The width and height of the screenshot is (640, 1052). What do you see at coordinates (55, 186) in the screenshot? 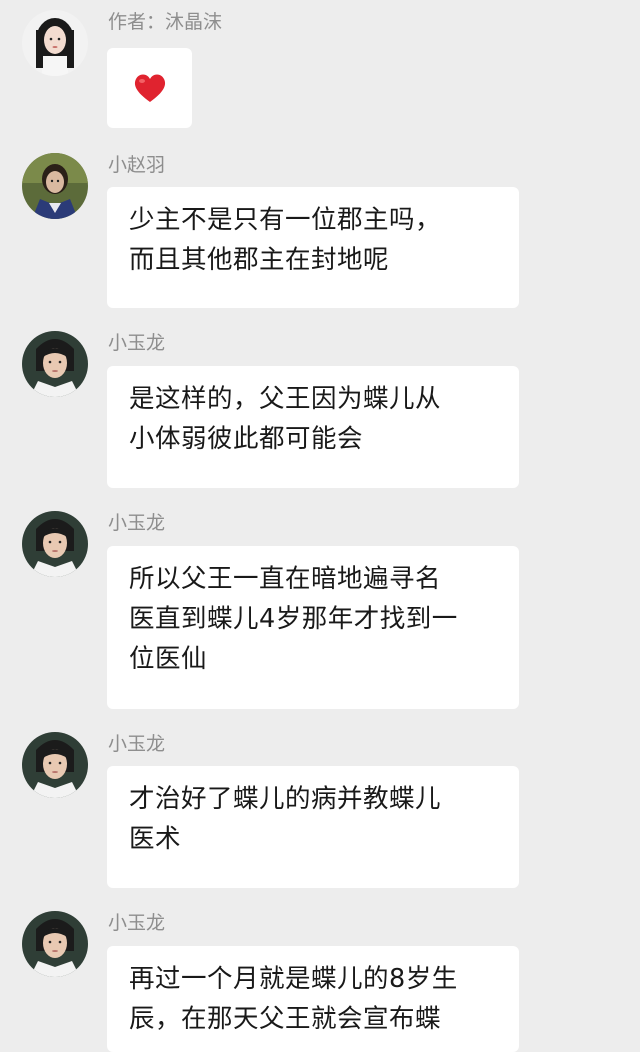
I see `male-costume-avatar` at bounding box center [55, 186].